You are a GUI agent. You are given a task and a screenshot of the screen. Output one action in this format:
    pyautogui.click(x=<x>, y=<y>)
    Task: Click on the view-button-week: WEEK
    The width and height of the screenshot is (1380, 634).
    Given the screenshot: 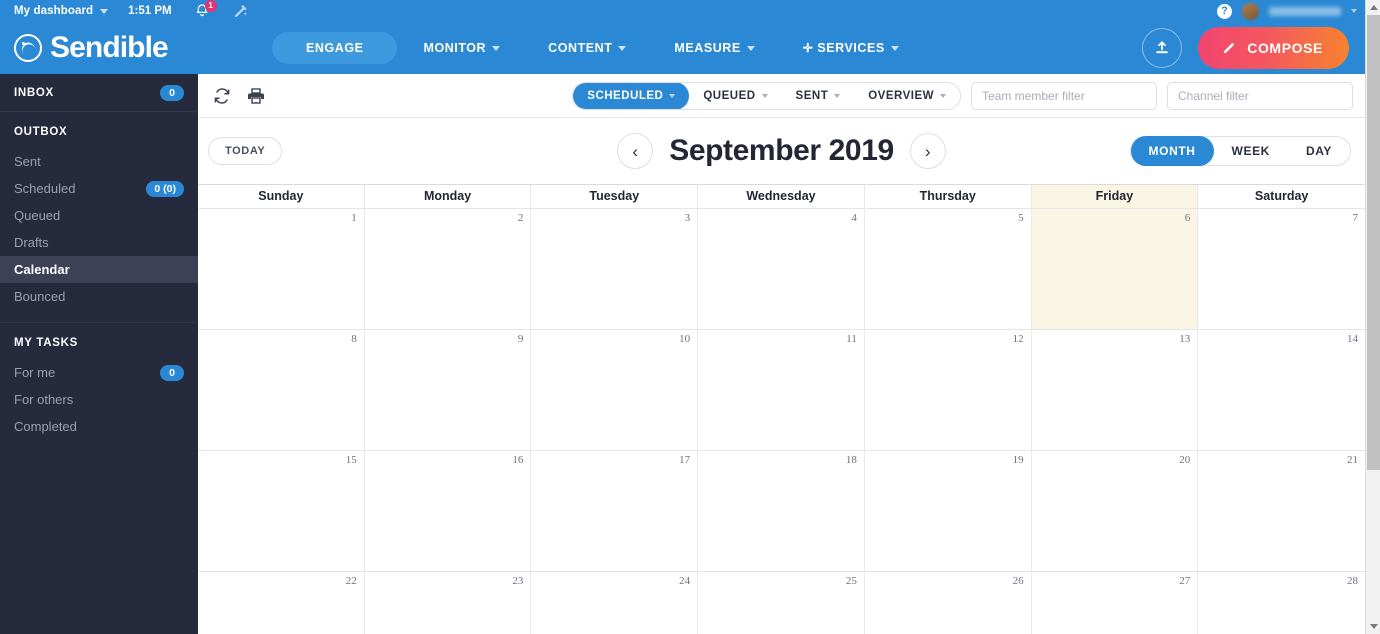 What is the action you would take?
    pyautogui.click(x=1251, y=151)
    